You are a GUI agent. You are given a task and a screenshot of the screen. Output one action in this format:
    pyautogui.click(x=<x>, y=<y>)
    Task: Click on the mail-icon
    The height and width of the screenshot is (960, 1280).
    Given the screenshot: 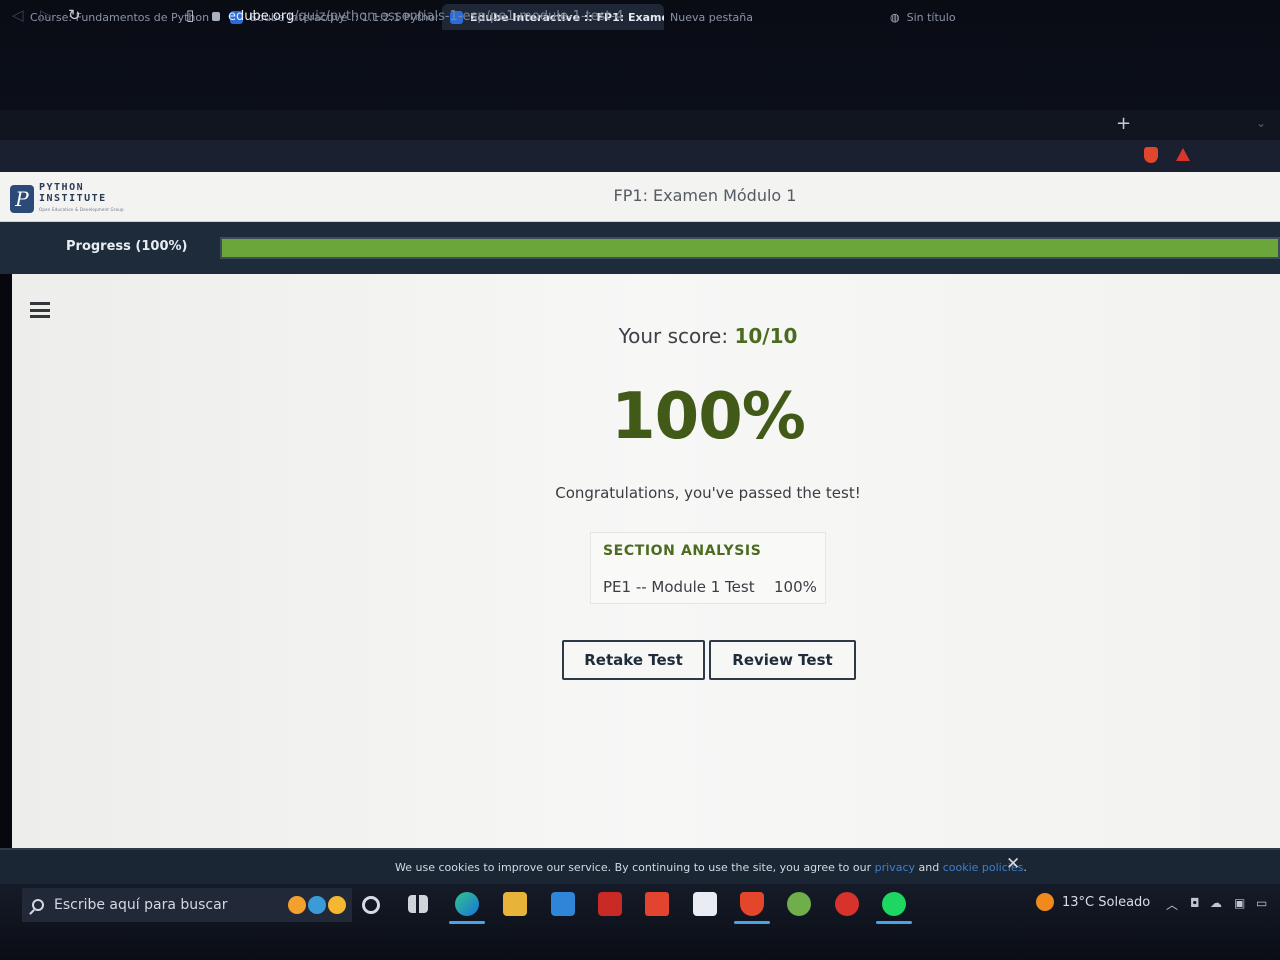 What is the action you would take?
    pyautogui.click(x=563, y=904)
    